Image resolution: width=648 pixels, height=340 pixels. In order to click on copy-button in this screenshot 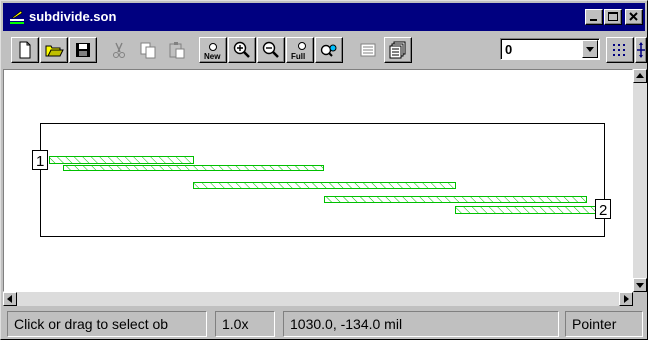, I will do `click(148, 50)`.